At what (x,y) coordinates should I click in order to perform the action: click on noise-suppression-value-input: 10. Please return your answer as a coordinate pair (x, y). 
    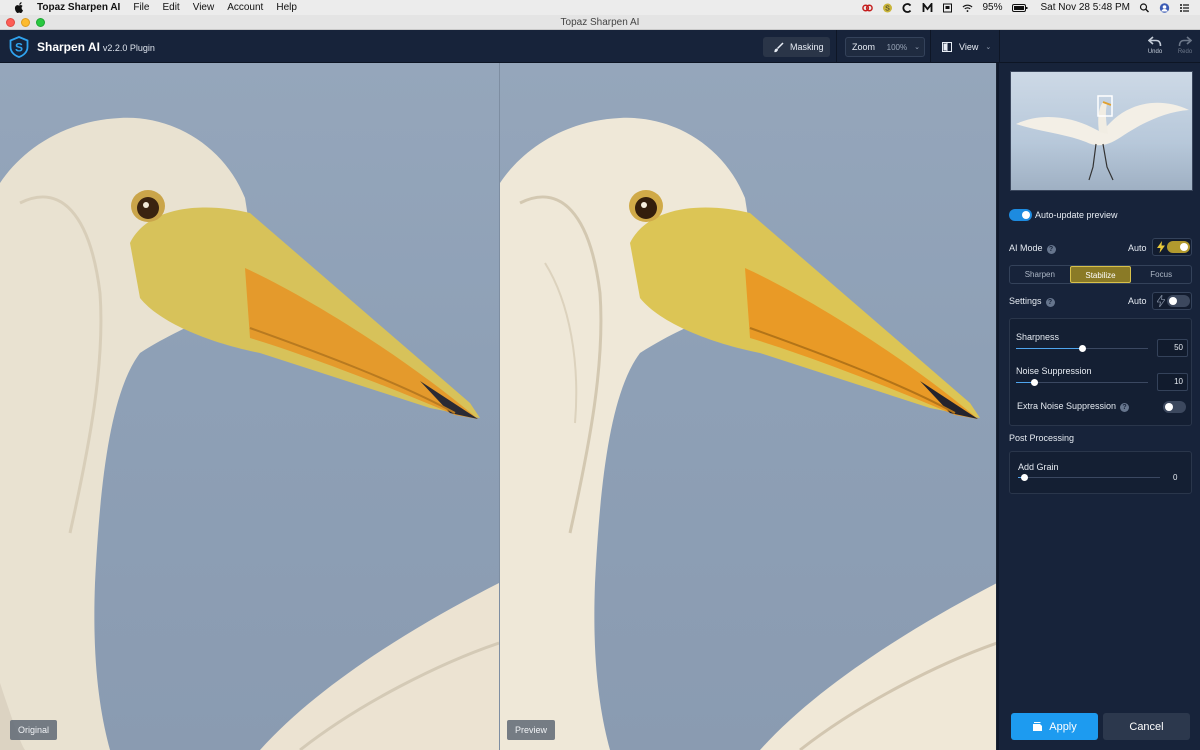
    Looking at the image, I should click on (1172, 382).